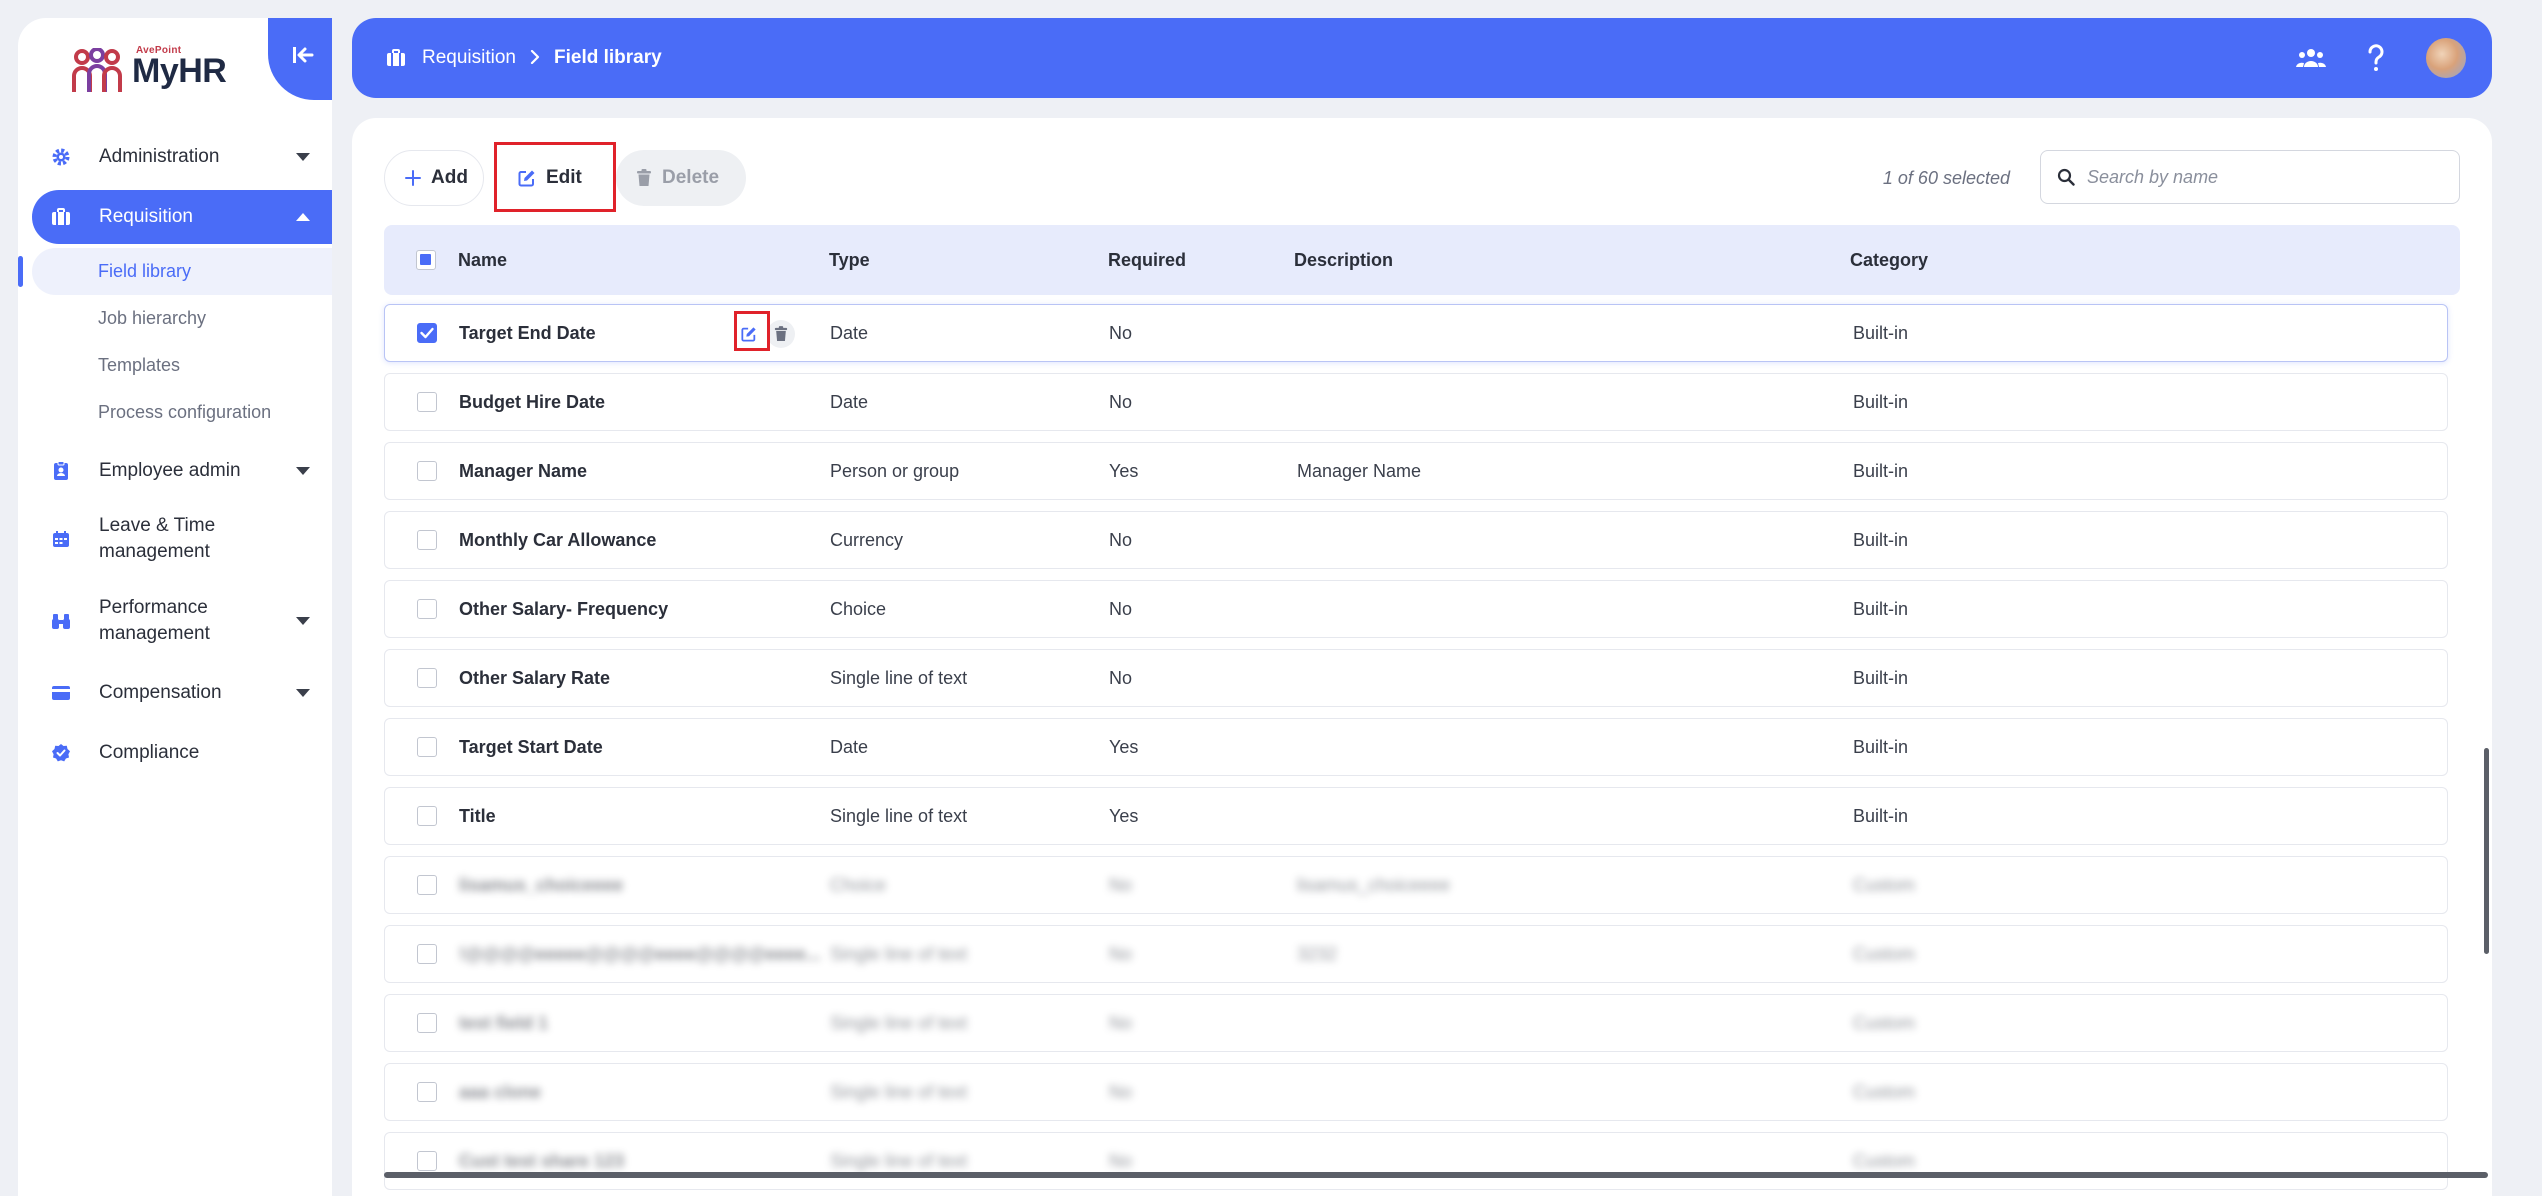 The image size is (2542, 1196). I want to click on column-header-name: Name, so click(482, 260).